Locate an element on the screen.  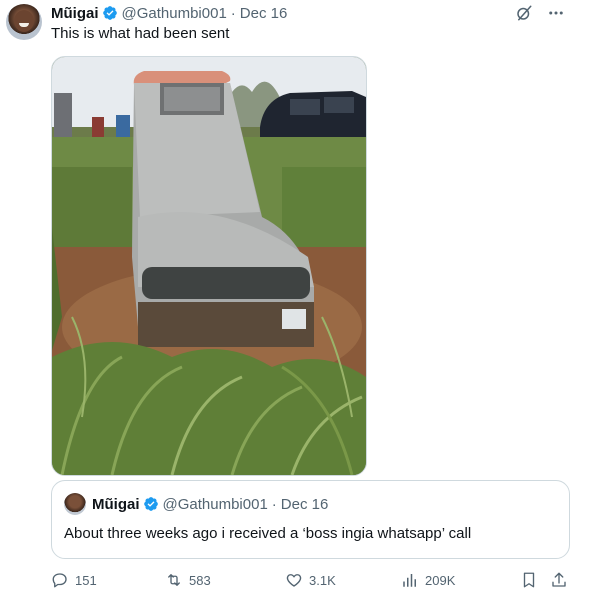
reply-icon is located at coordinates (59, 580).